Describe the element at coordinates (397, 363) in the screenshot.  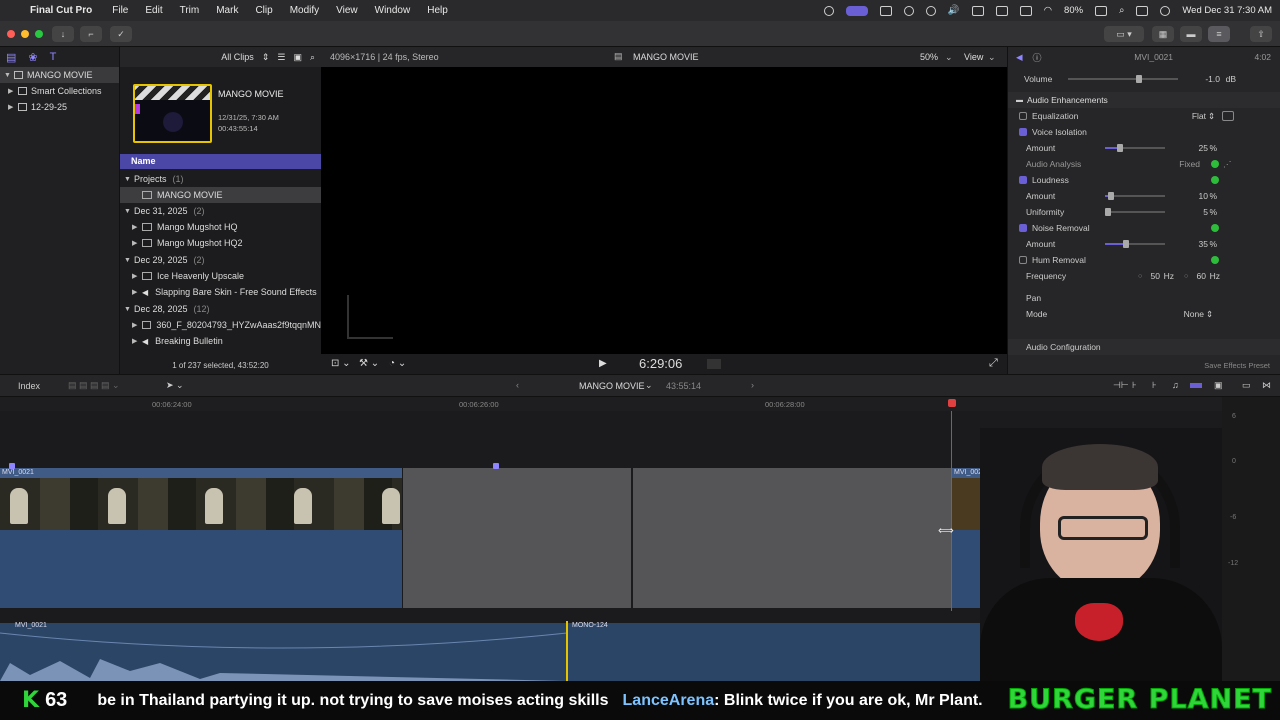
I see `speed-icon: ◔ ⌄` at that location.